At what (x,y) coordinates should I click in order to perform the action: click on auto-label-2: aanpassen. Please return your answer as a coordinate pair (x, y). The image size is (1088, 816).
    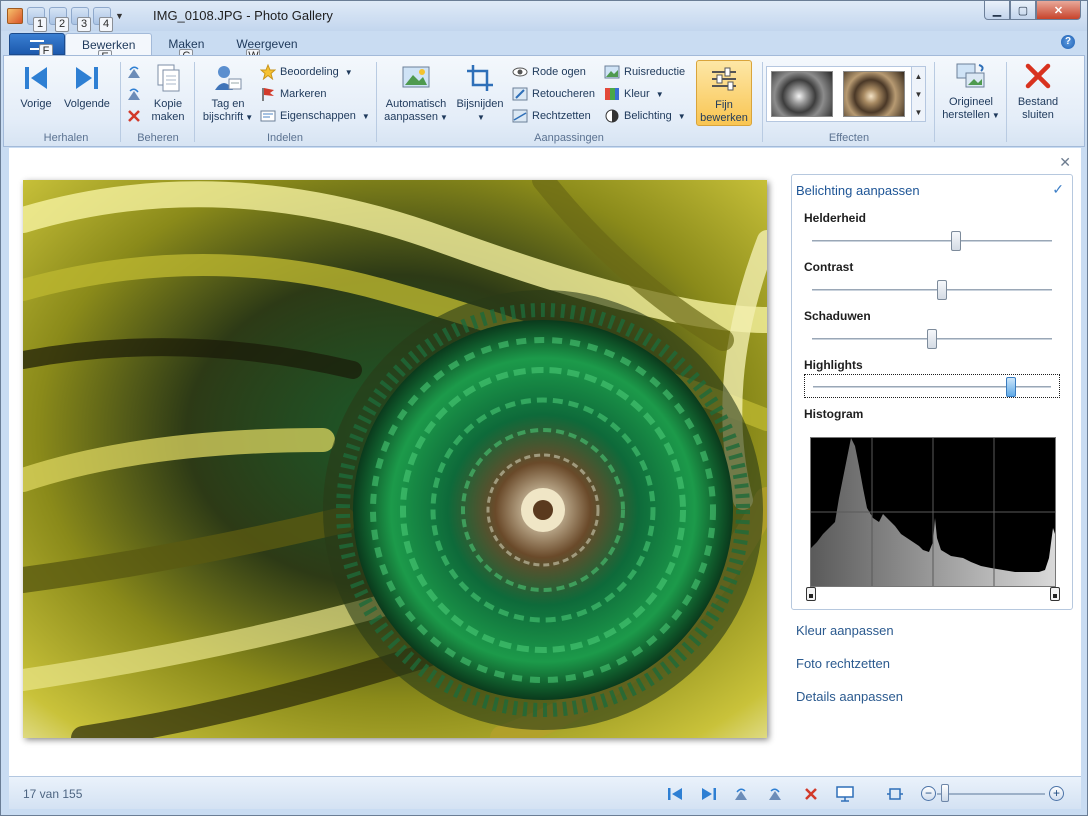
    Looking at the image, I should click on (411, 117).